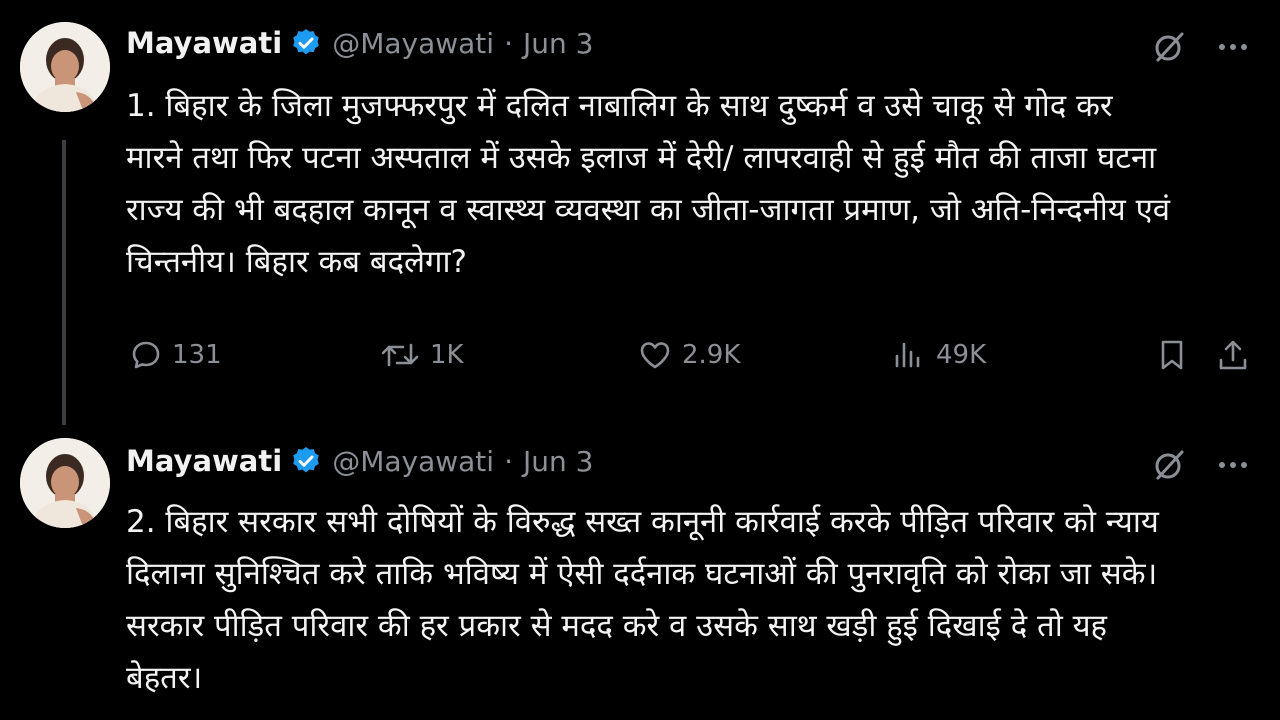 The image size is (1280, 720). I want to click on tweet-actions: 131 1K 2.9K 49K, so click(691, 355).